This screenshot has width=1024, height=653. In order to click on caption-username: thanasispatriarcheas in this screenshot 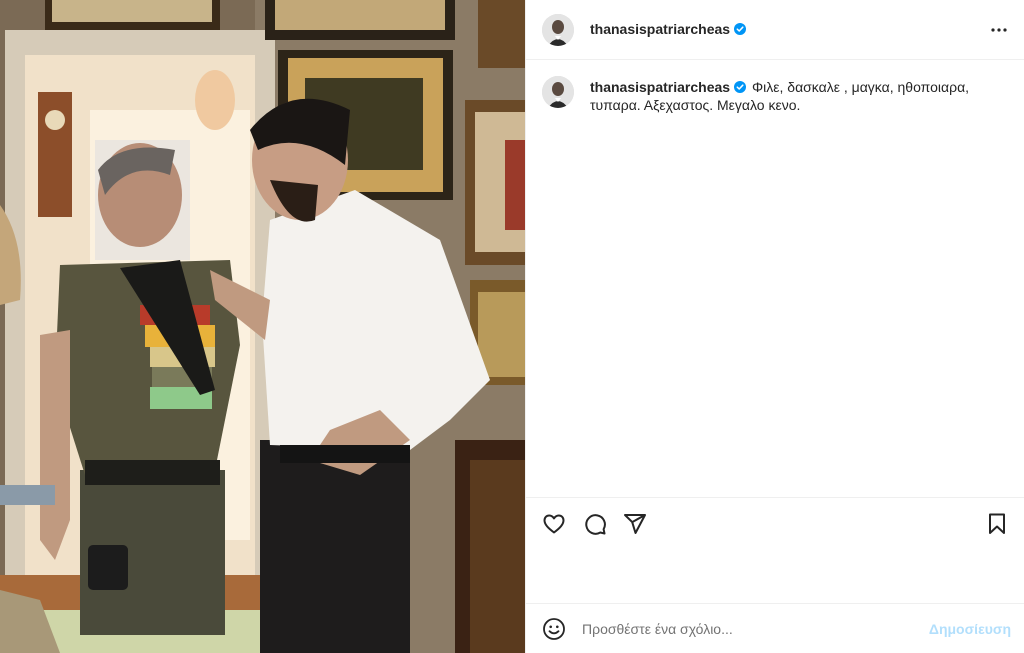, I will do `click(668, 87)`.